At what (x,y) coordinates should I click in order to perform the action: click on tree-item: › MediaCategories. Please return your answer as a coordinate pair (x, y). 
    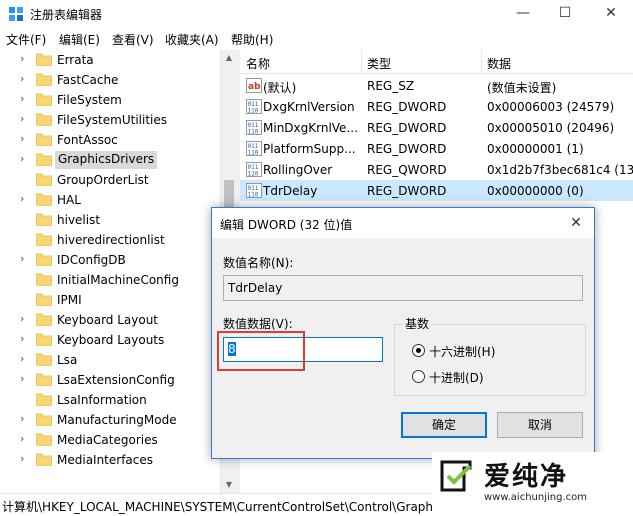
    Looking at the image, I should click on (110, 440).